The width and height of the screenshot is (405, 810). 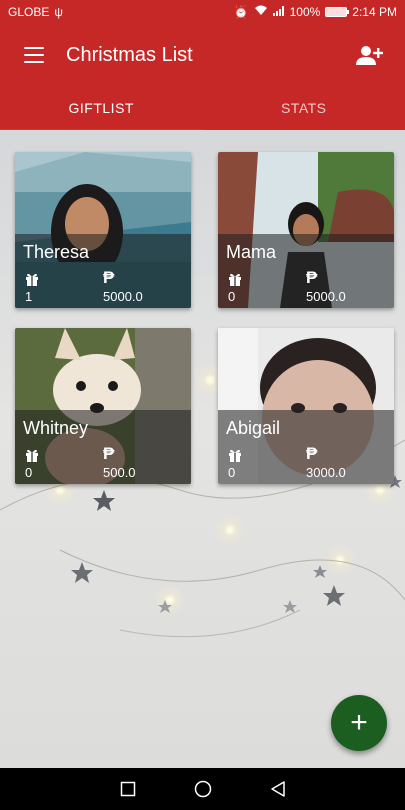 I want to click on wifi-icon, so click(x=261, y=12).